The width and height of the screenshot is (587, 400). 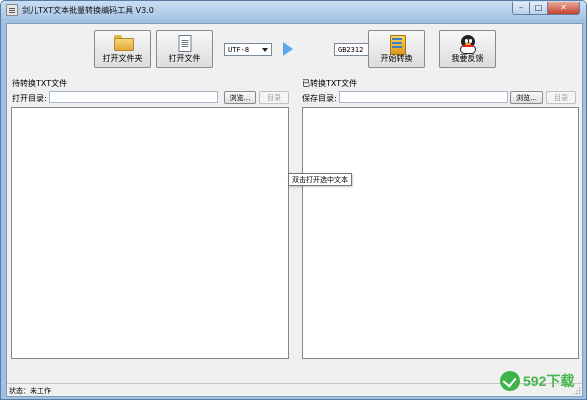 What do you see at coordinates (510, 381) in the screenshot?
I see `checkmark-icon` at bounding box center [510, 381].